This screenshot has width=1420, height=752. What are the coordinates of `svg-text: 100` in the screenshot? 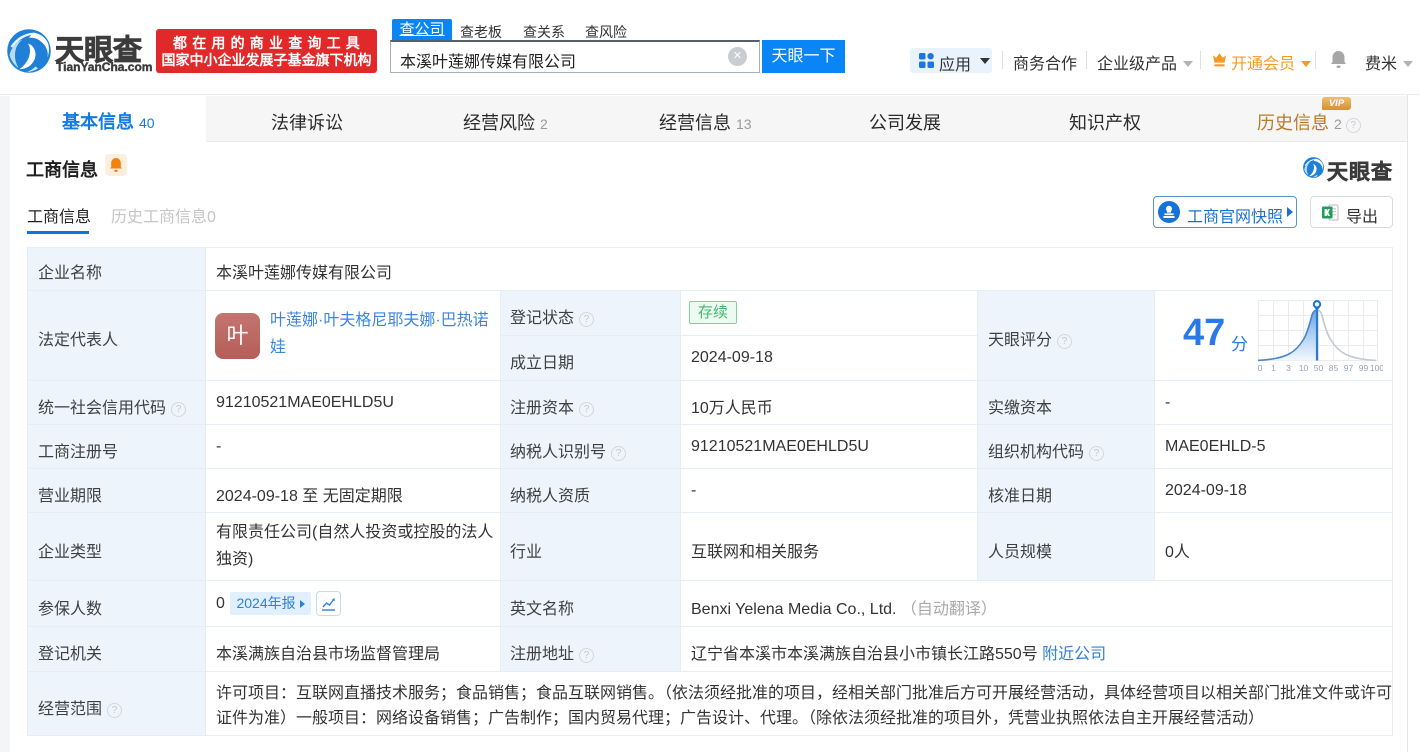 It's located at (1376, 368).